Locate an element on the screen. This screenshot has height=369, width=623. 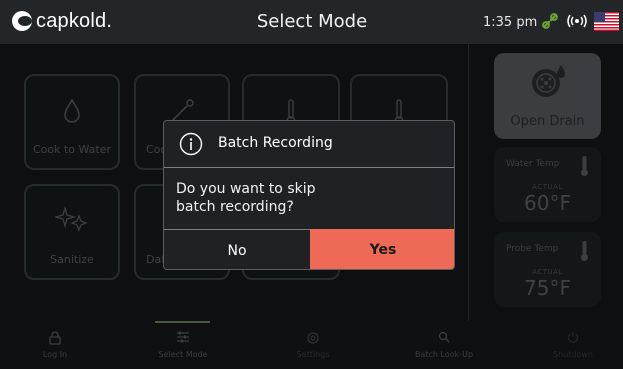
nav-settings: Settings is located at coordinates (313, 345).